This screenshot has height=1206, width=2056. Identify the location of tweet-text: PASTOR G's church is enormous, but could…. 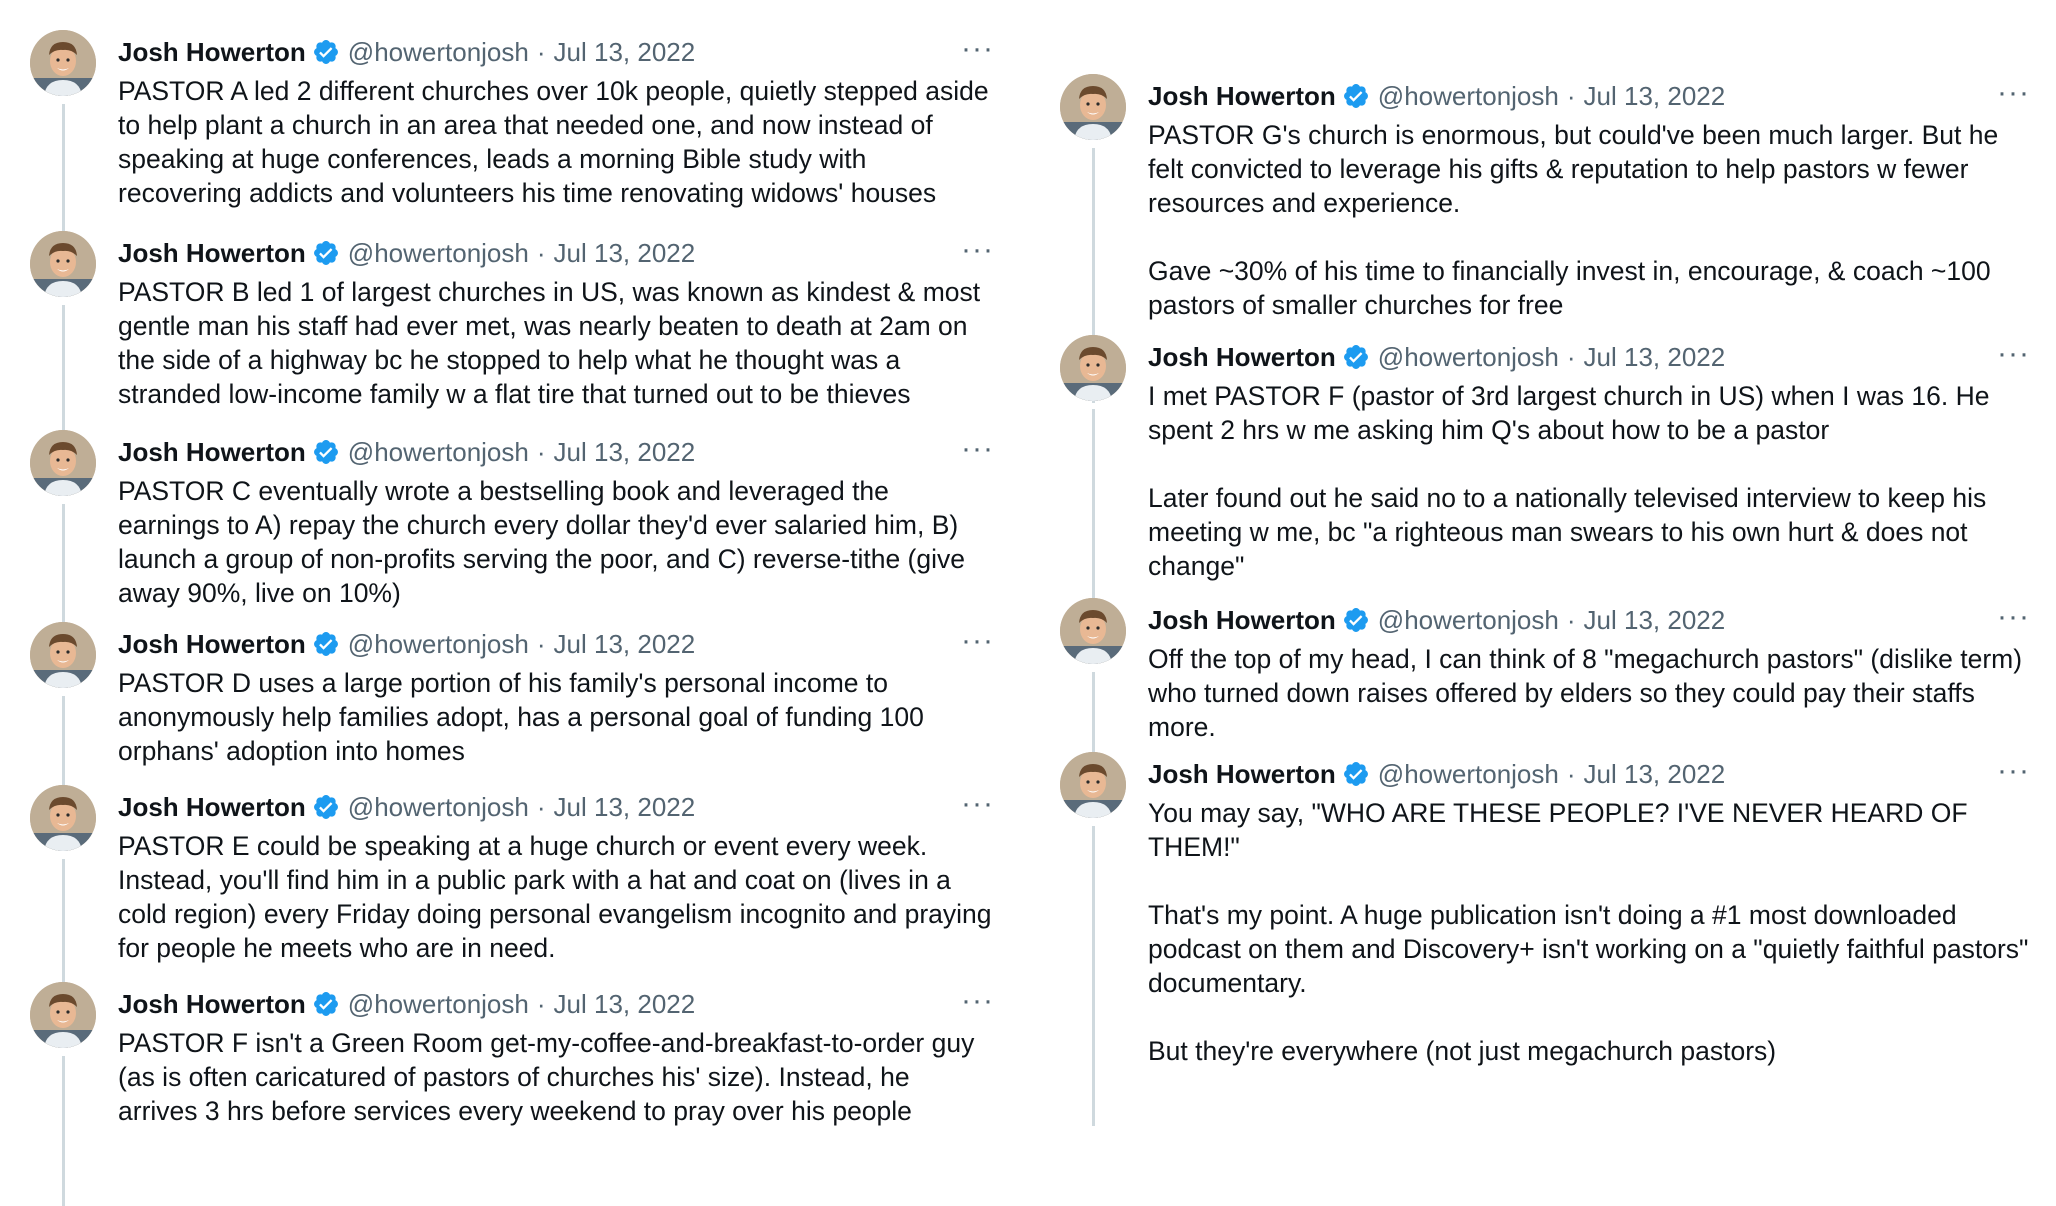
(1589, 220).